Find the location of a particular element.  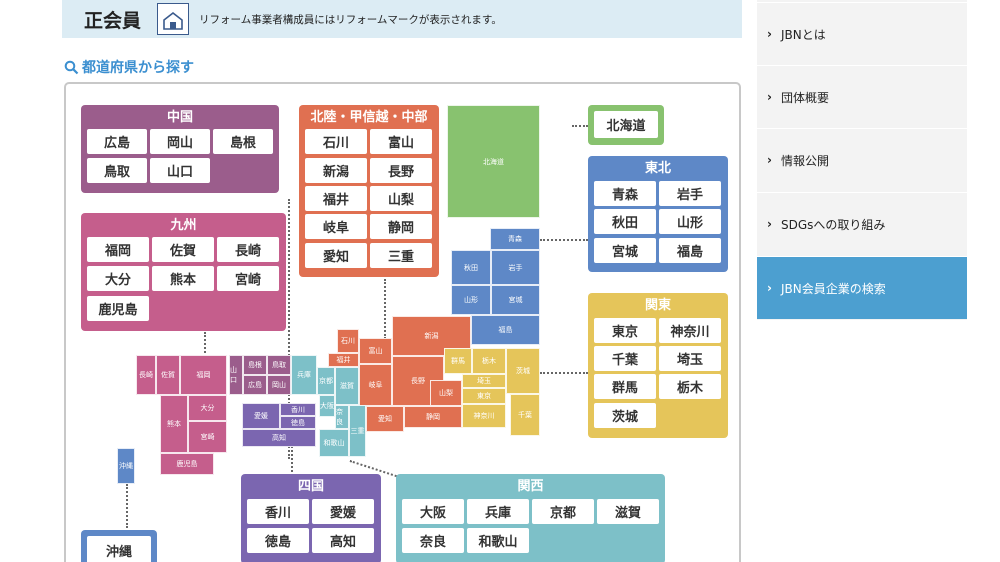

map-shizuoka: 静岡 is located at coordinates (433, 417).